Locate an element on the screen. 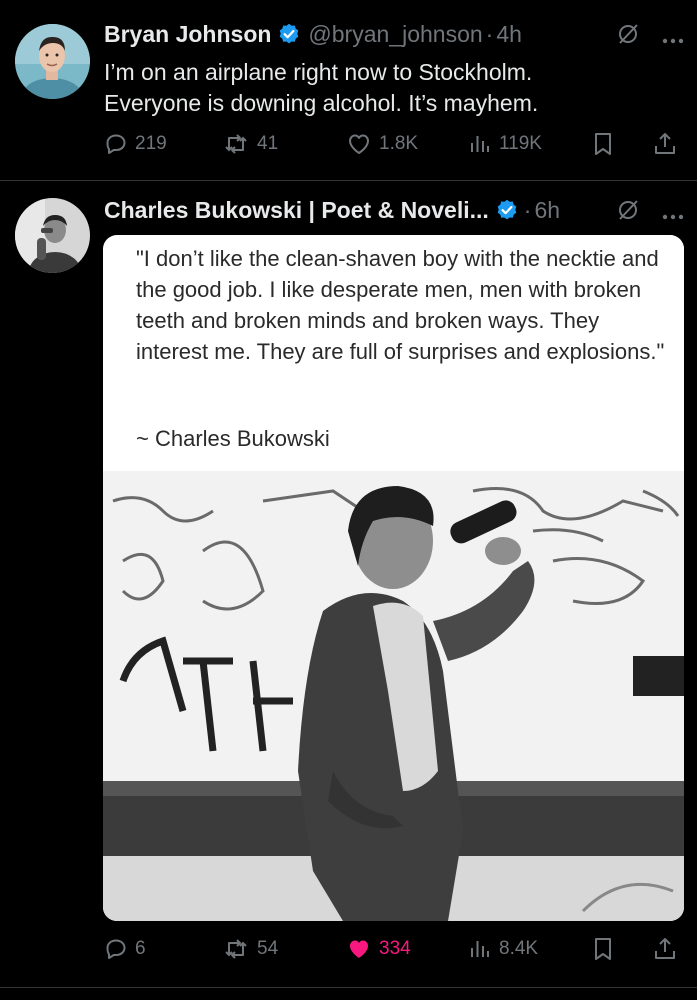  repost-count: 54 is located at coordinates (268, 948).